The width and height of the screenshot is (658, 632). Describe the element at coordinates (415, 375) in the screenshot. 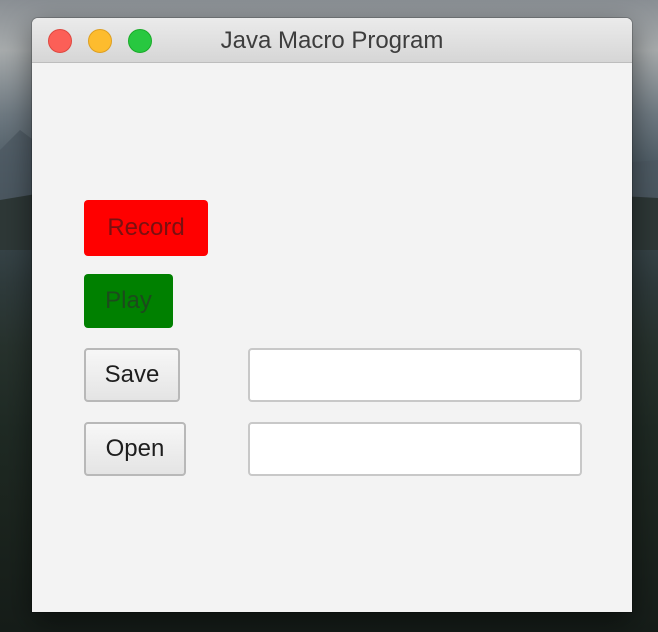

I see `save-filename-input` at that location.